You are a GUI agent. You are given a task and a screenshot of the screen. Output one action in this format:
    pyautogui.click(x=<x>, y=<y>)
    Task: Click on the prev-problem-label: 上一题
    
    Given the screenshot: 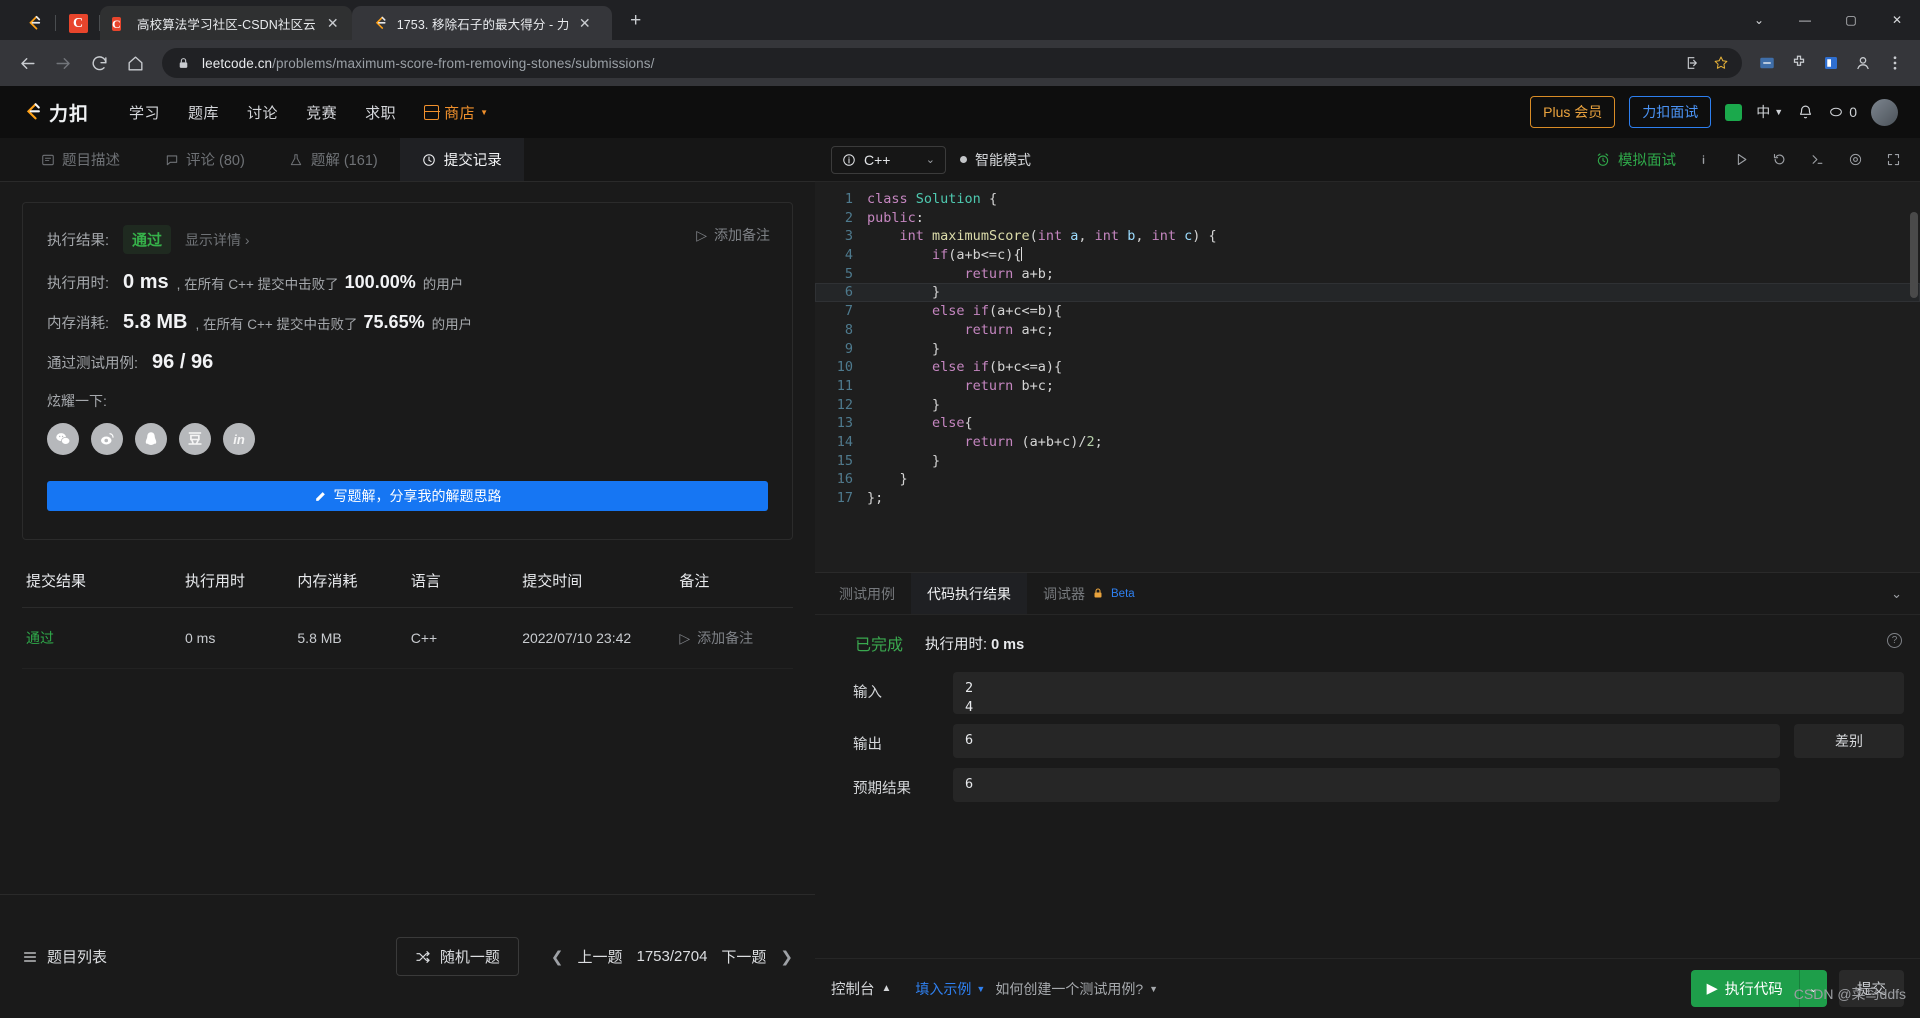 What is the action you would take?
    pyautogui.click(x=599, y=956)
    